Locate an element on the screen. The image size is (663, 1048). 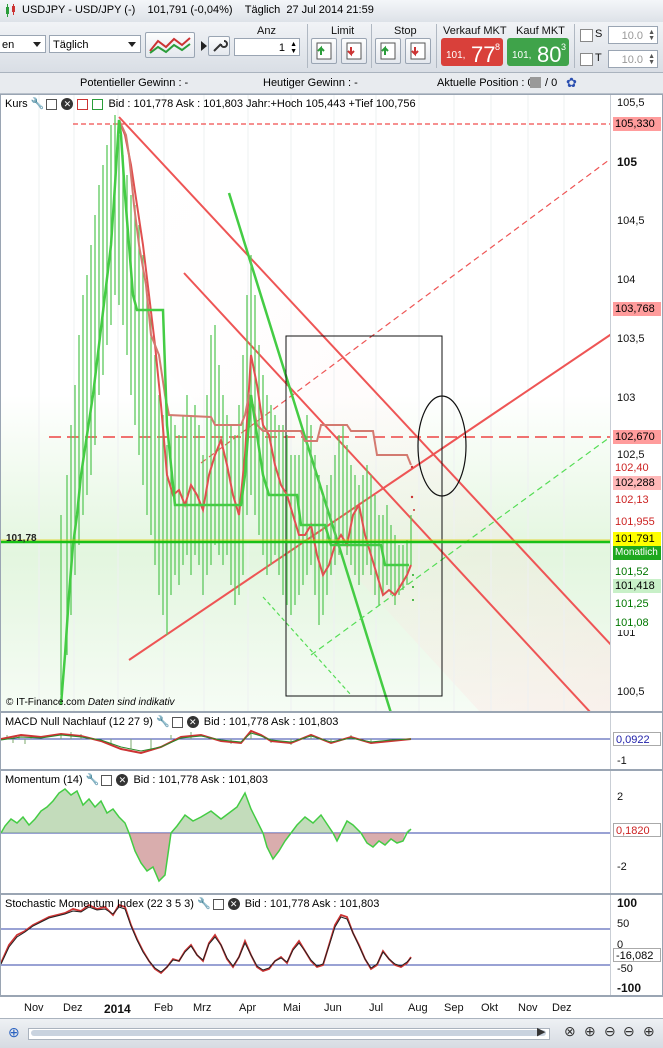
quantity-stepper: 1 ▲ ▼ is located at coordinates (267, 47).